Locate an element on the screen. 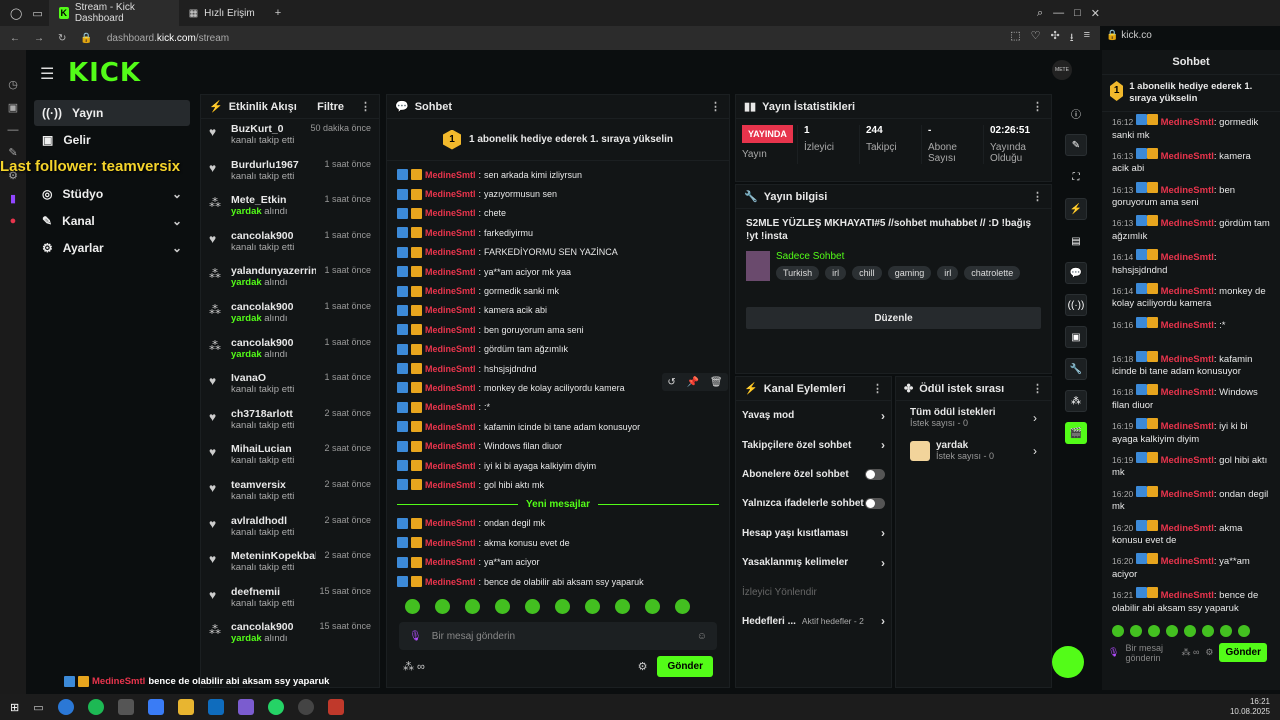 Image resolution: width=1280 pixels, height=720 pixels. tag-chip: irl is located at coordinates (948, 273).